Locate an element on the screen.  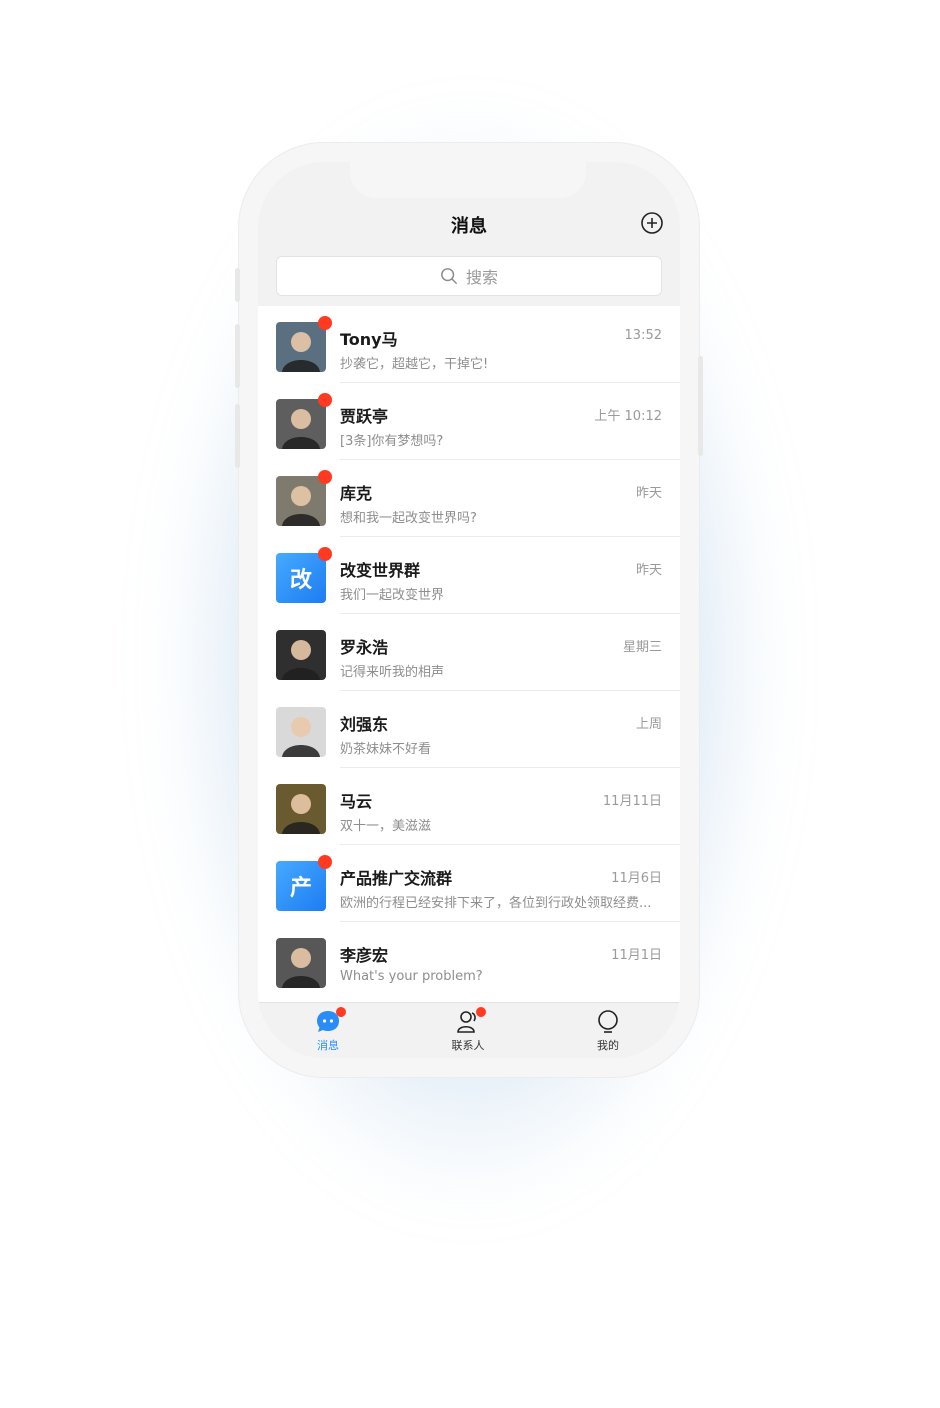
tab-bar: 消息 联系人 我的 is located at coordinates (469, 1030).